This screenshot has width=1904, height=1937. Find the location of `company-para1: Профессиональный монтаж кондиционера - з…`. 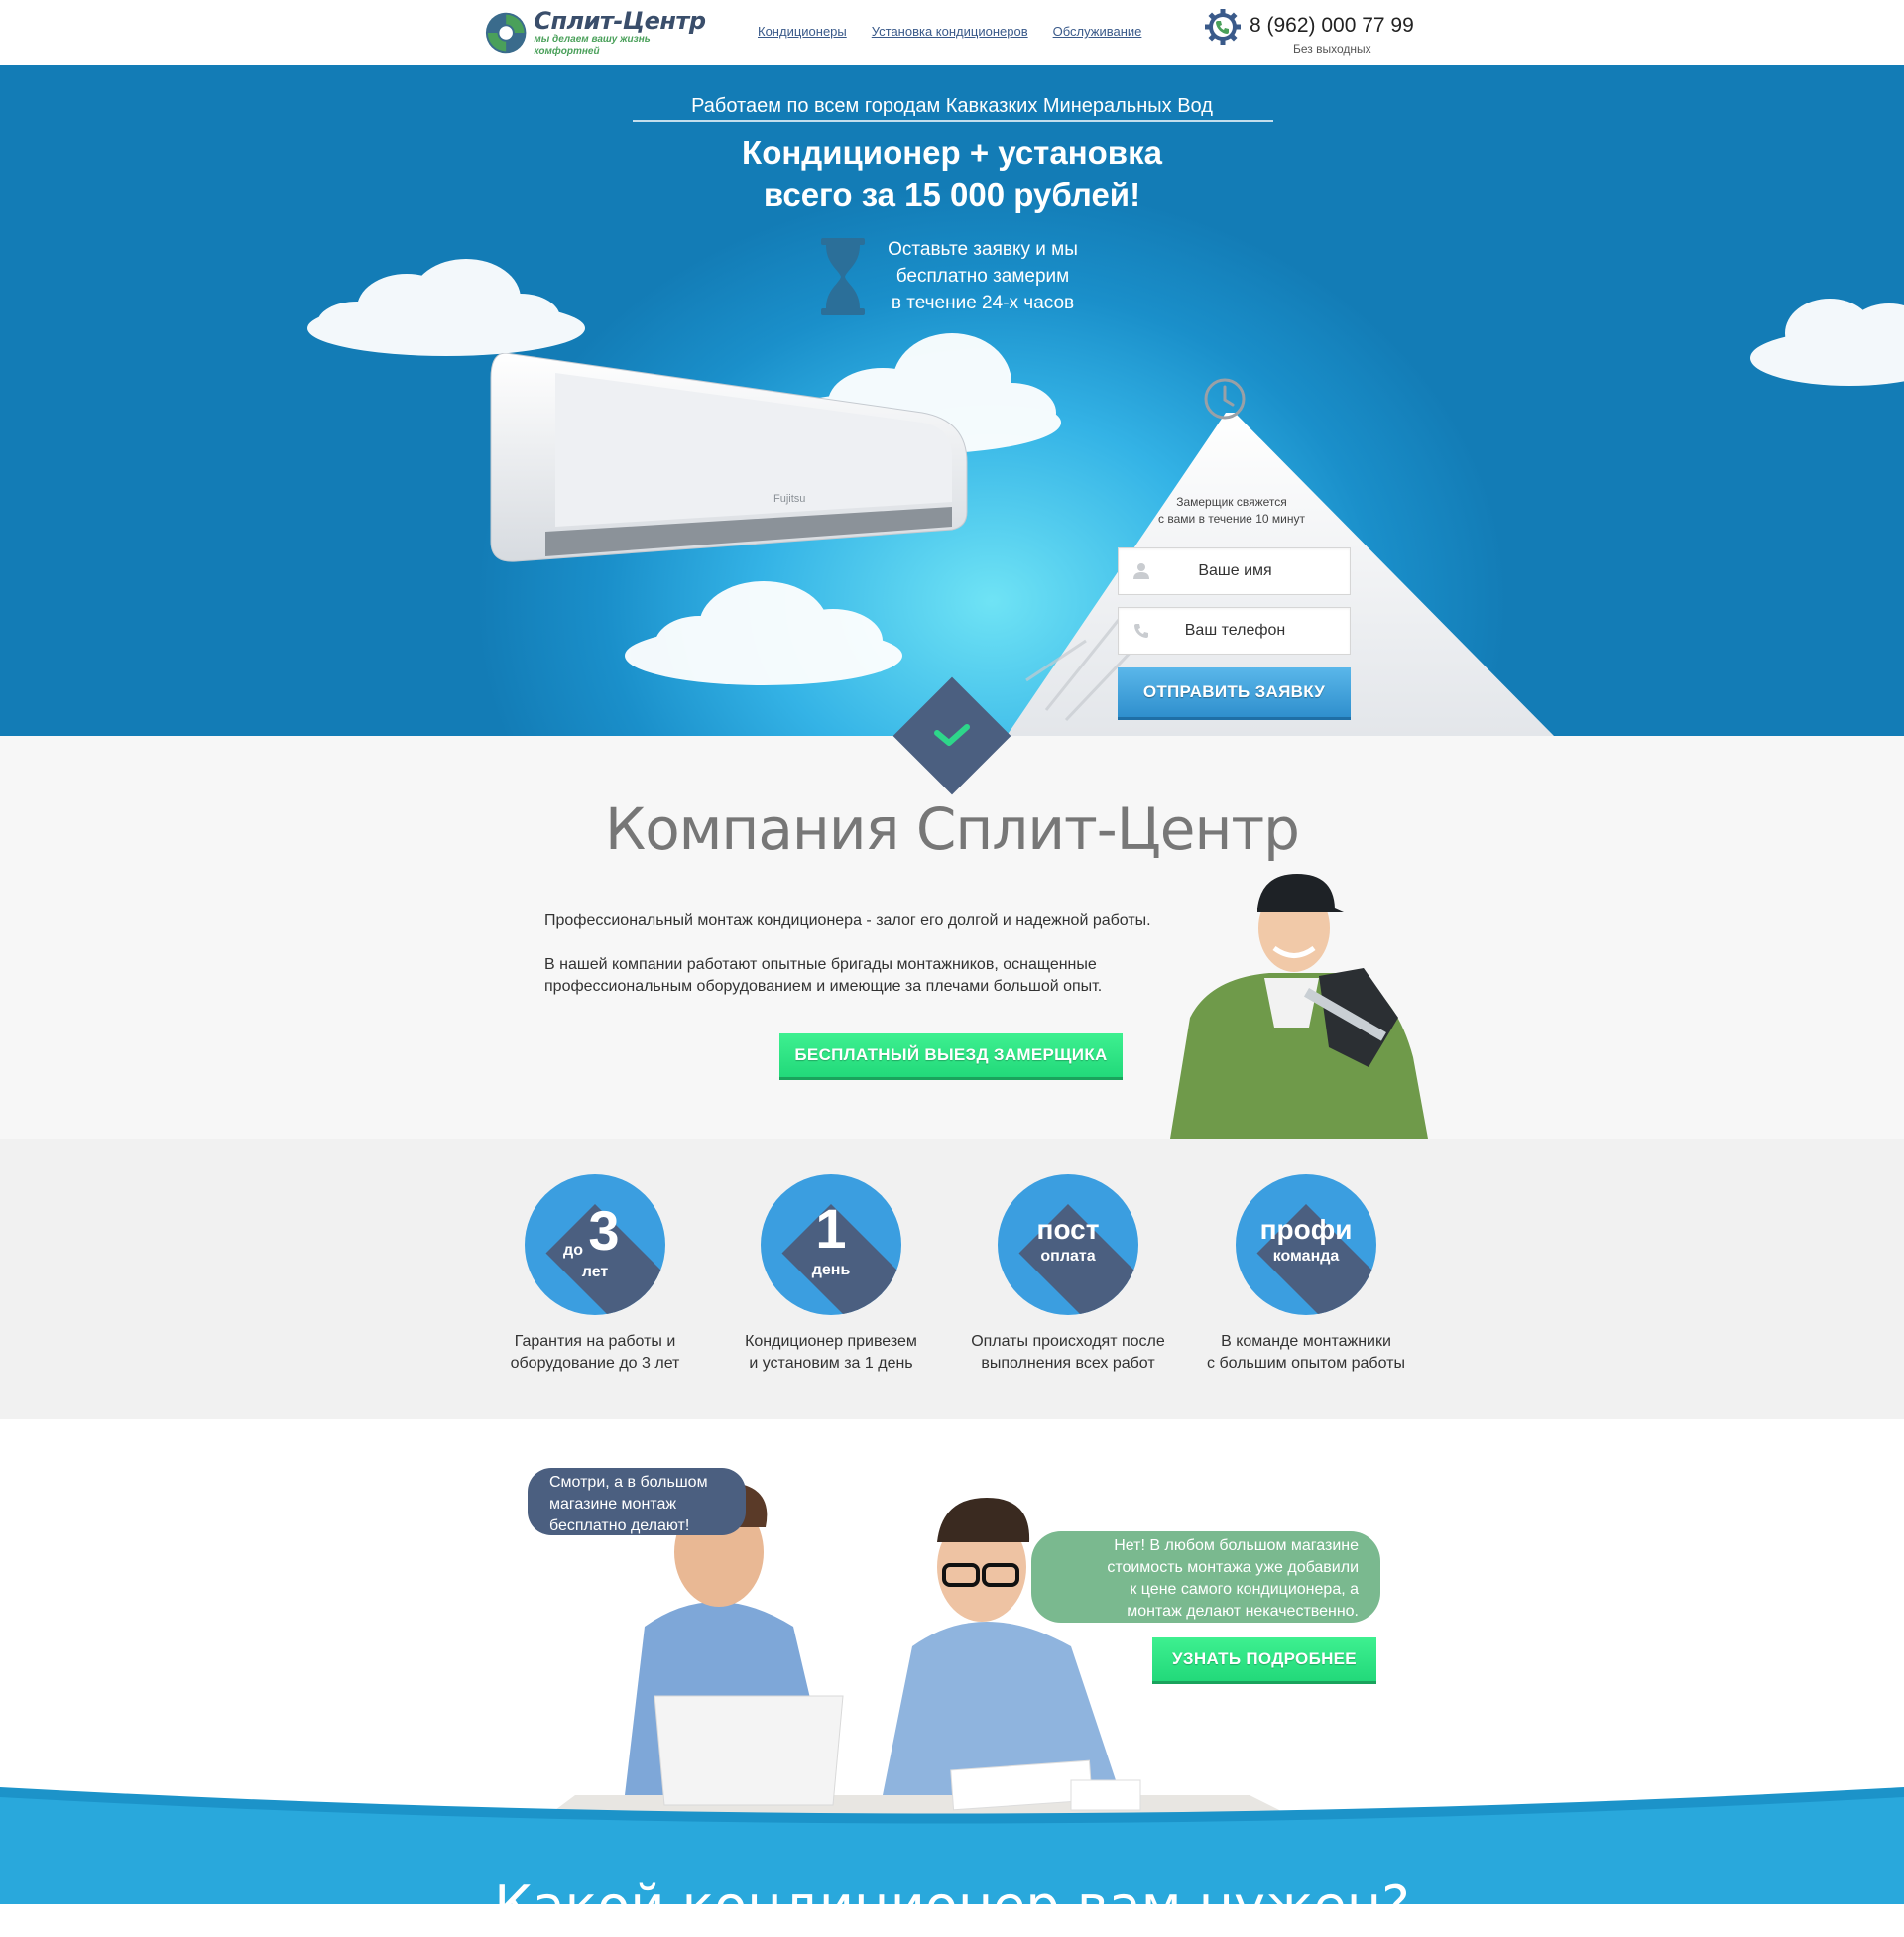

company-para1: Профессиональный монтаж кондиционера - з… is located at coordinates (847, 920).